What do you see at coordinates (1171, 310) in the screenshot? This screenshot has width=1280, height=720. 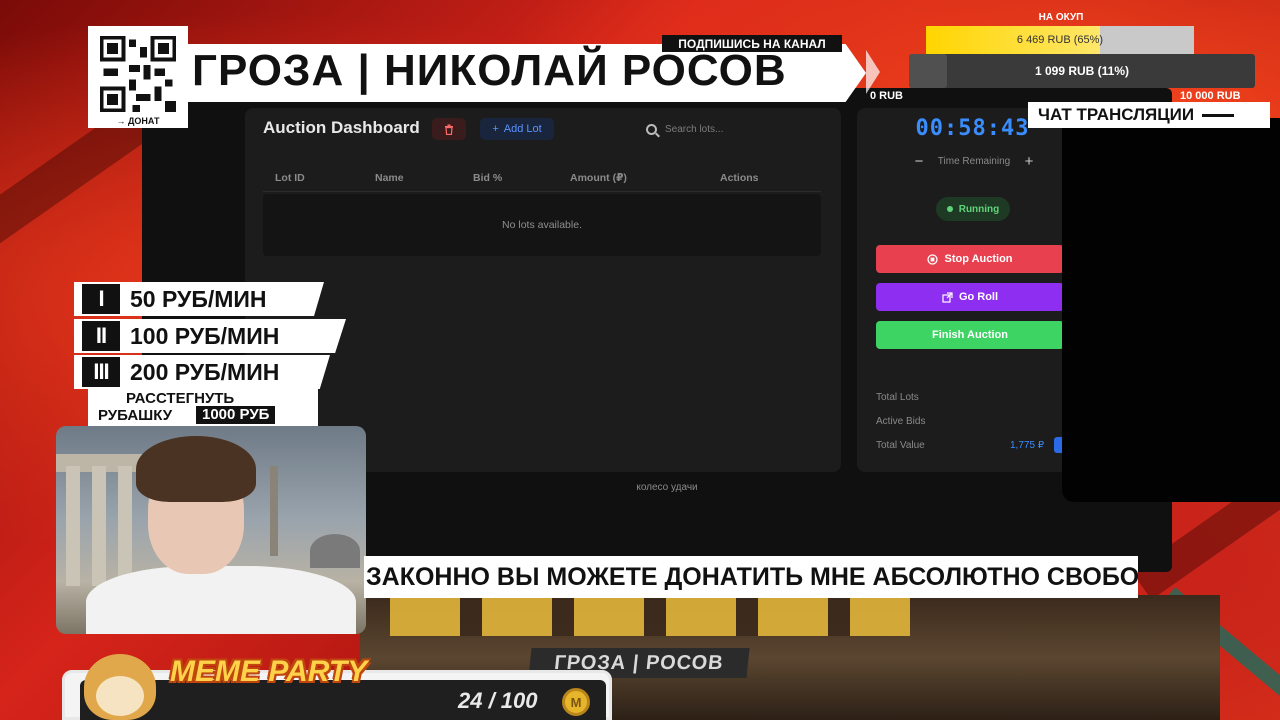 I see `chat-window` at bounding box center [1171, 310].